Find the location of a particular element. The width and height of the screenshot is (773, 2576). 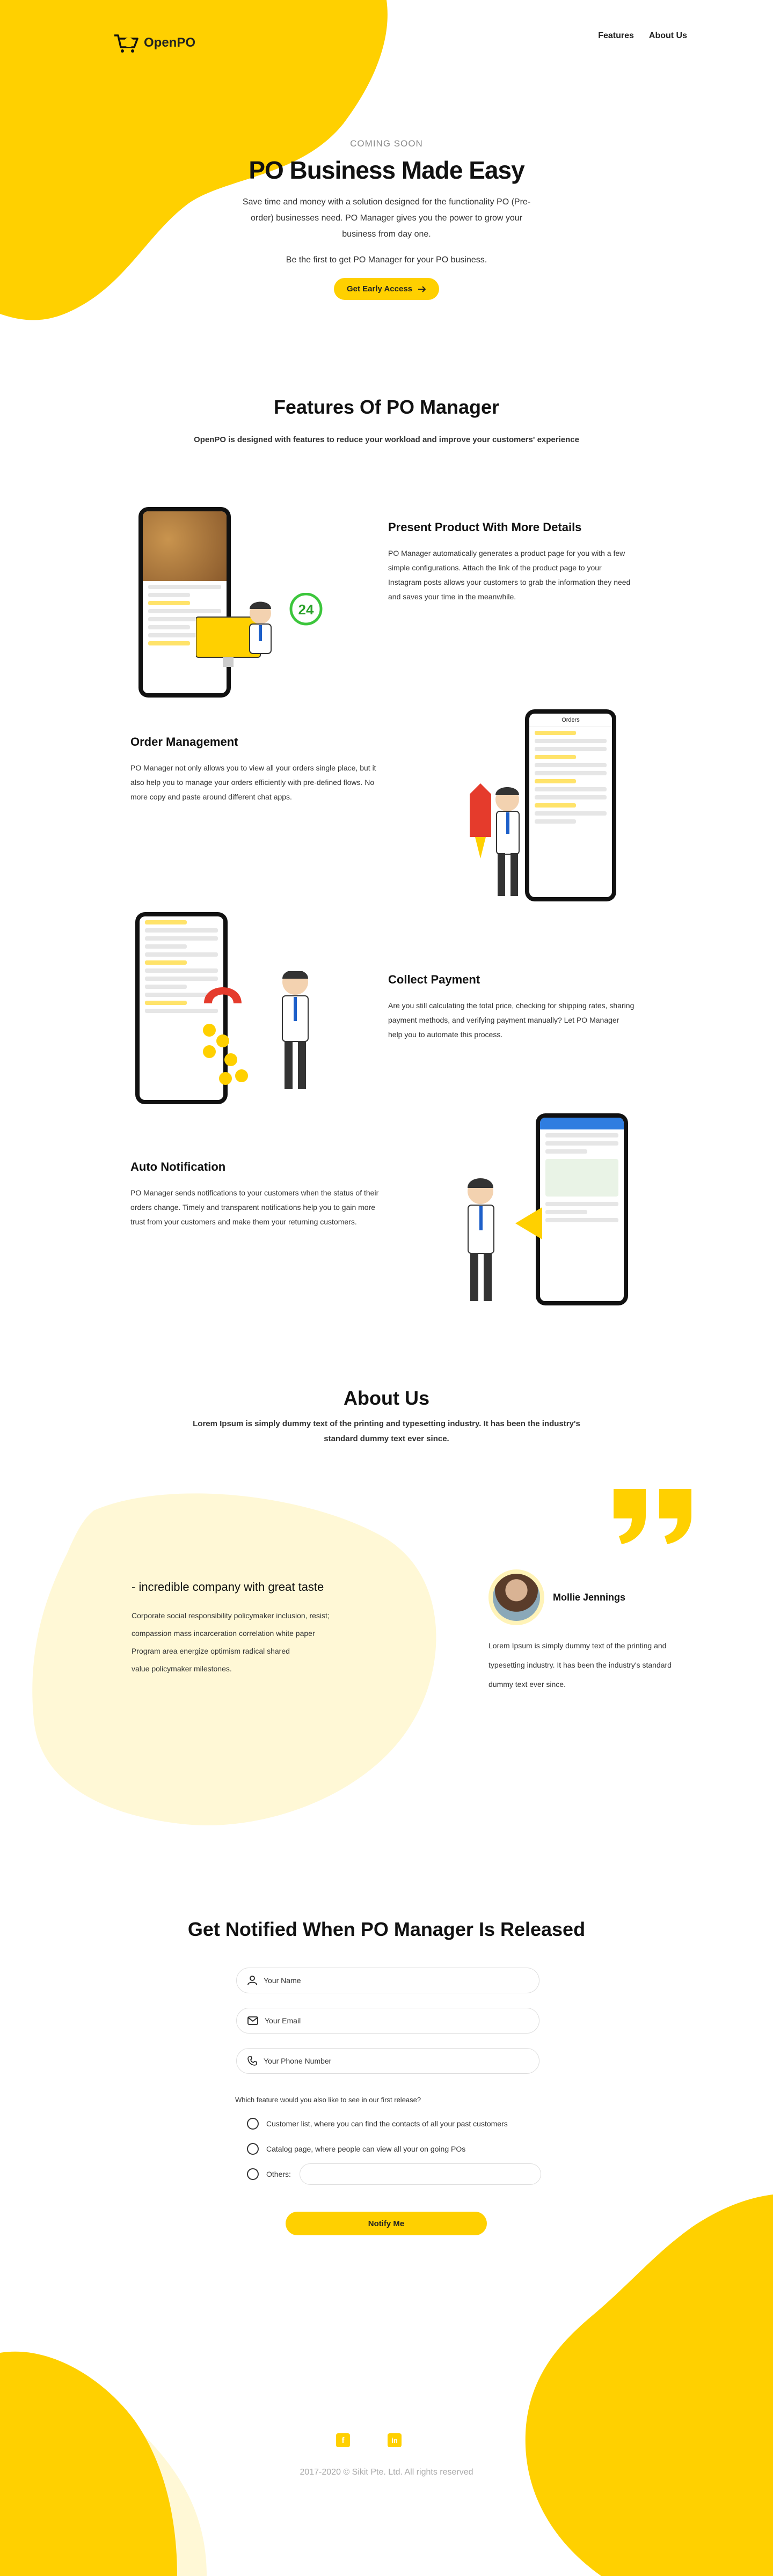

phone-field is located at coordinates (387, 2061).